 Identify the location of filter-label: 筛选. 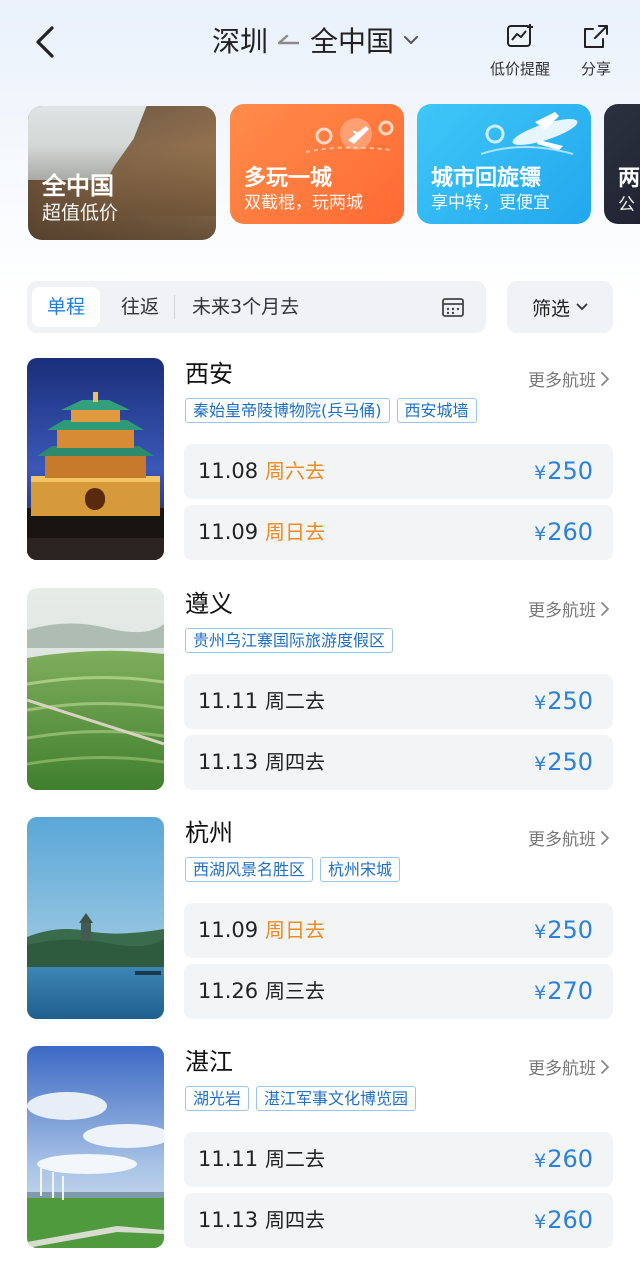
(550, 308).